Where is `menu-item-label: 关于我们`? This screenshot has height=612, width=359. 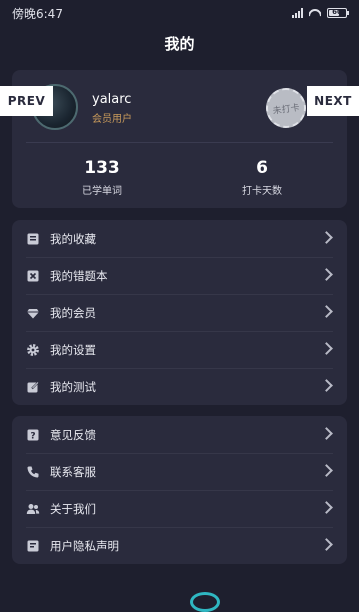 menu-item-label: 关于我们 is located at coordinates (73, 508).